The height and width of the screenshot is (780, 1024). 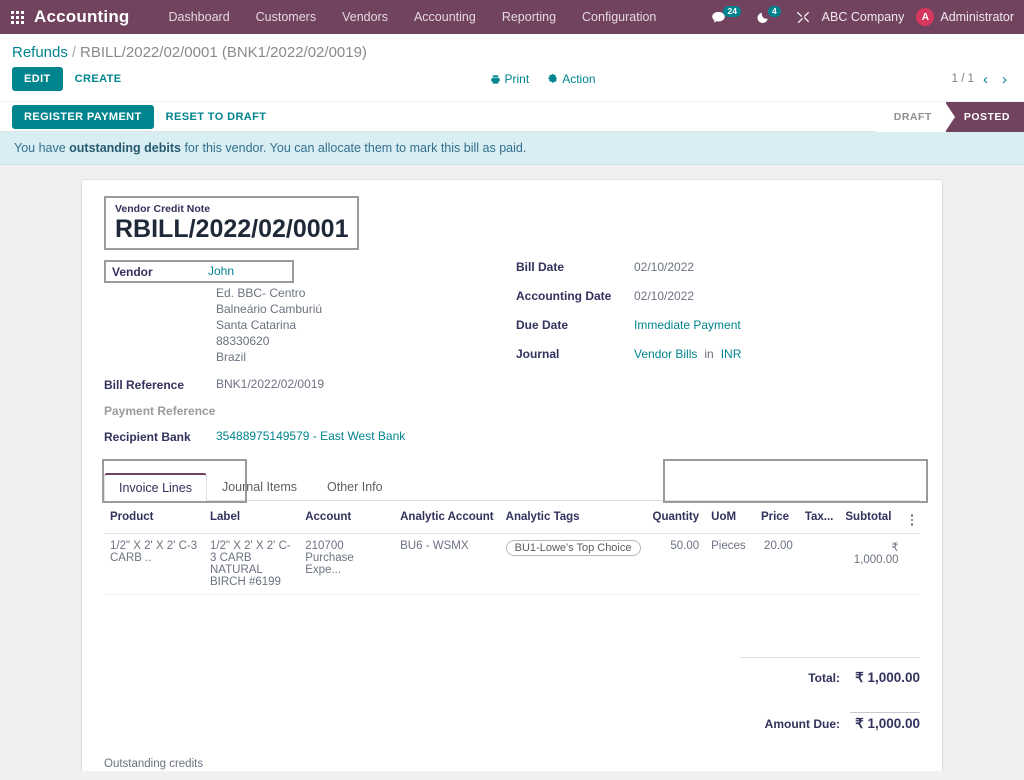 I want to click on bill-date-field: Bill Date 02/10/2022, so click(x=712, y=270).